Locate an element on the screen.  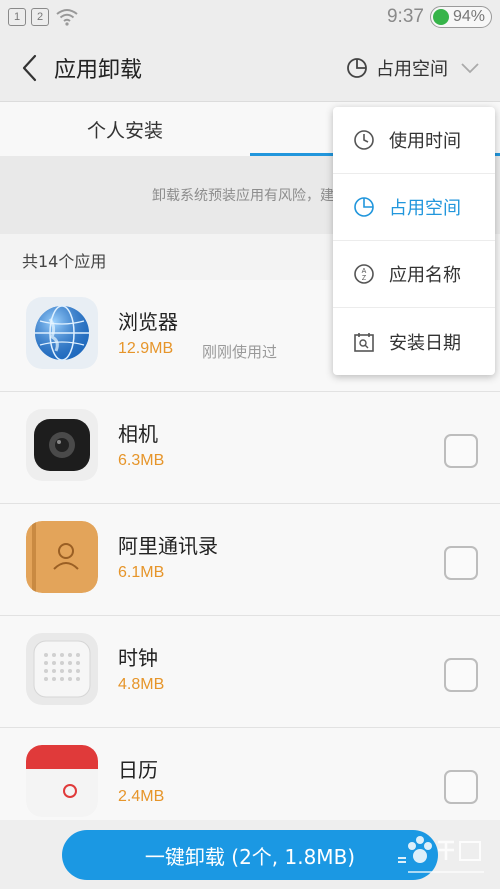
list-item: 阿里通讯录 6.1MB is located at coordinates (250, 560).